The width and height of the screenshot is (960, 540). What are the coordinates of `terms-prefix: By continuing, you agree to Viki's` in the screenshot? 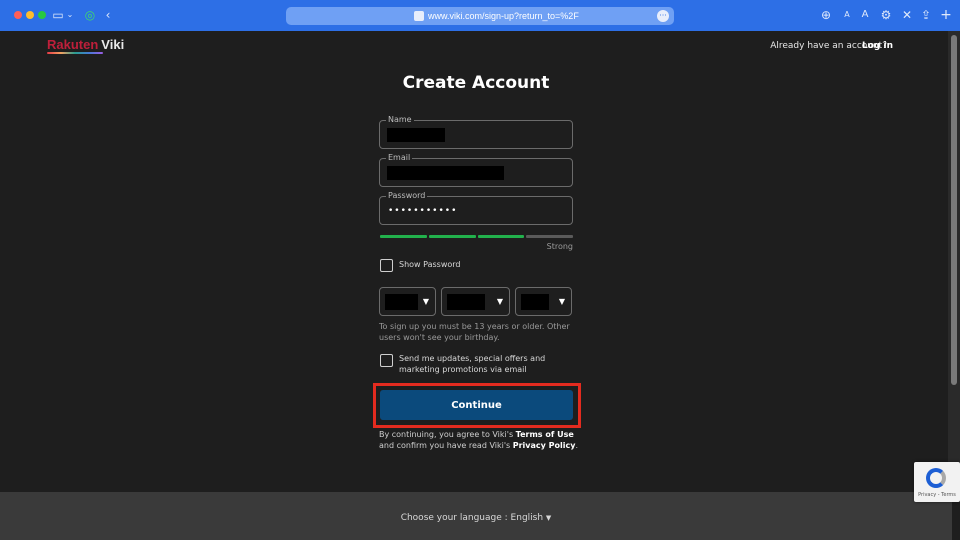 It's located at (446, 434).